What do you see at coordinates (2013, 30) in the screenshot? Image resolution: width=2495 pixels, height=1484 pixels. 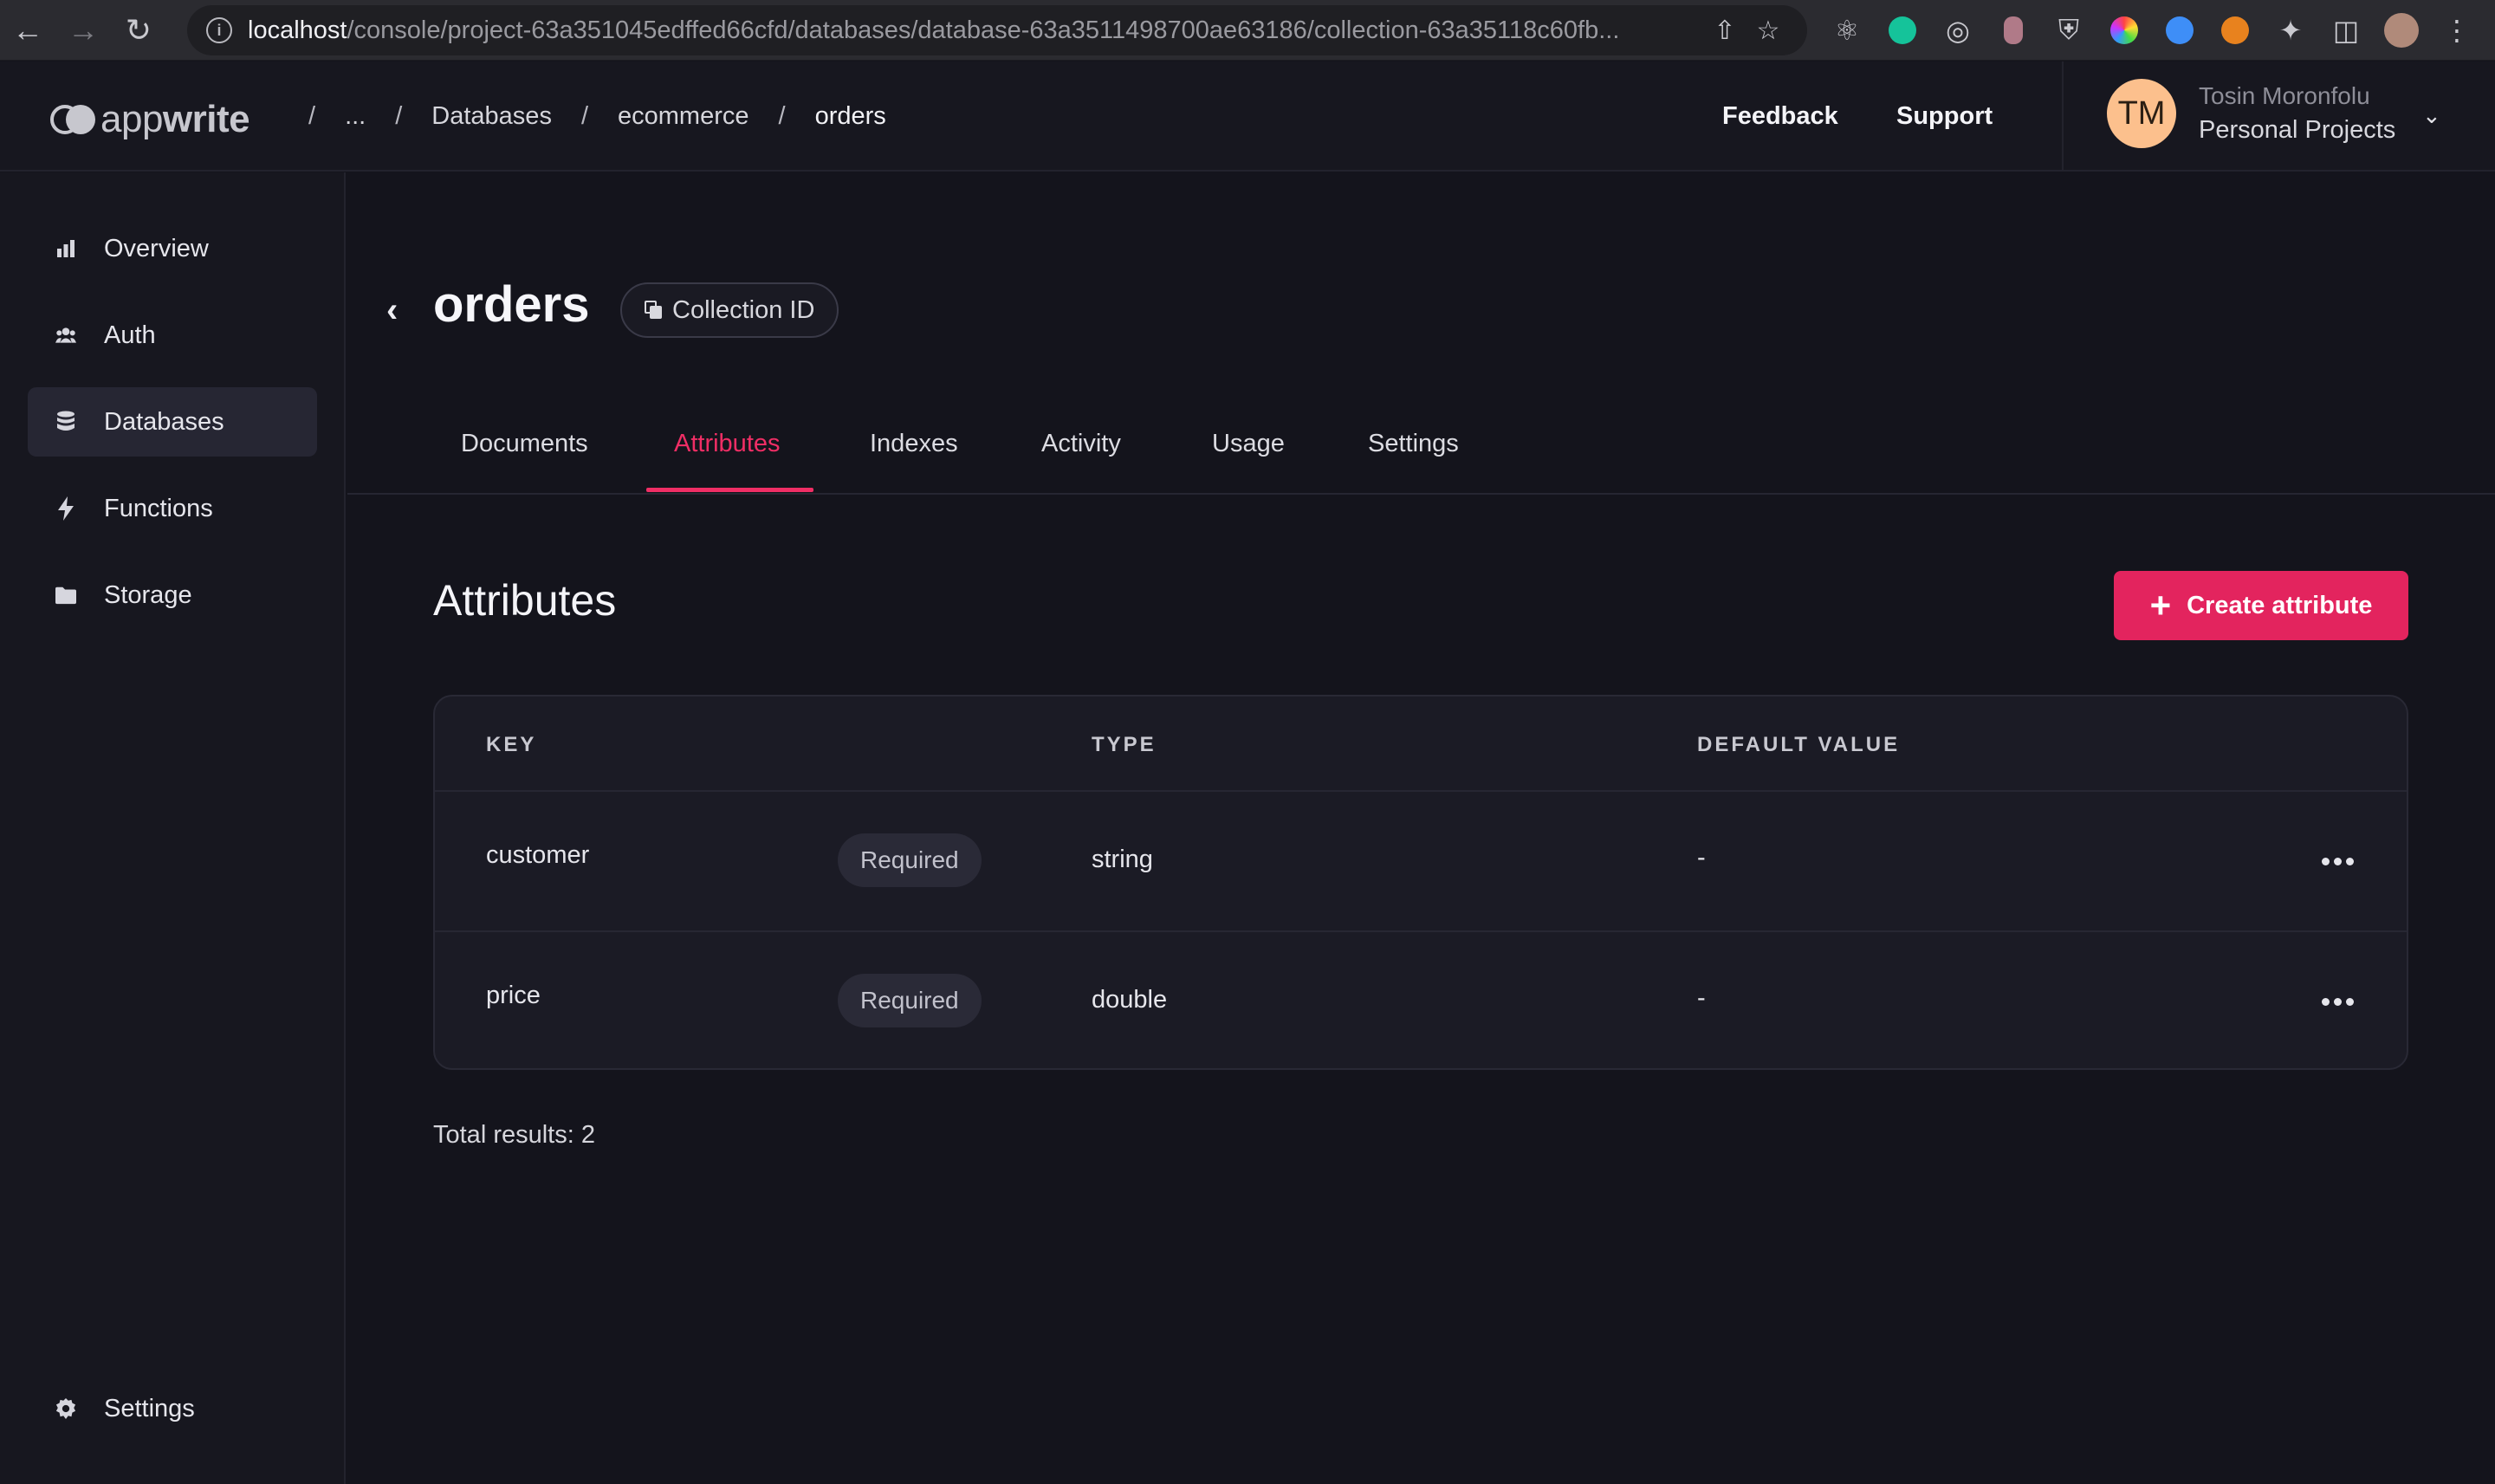 I see `bug-extension-icon` at bounding box center [2013, 30].